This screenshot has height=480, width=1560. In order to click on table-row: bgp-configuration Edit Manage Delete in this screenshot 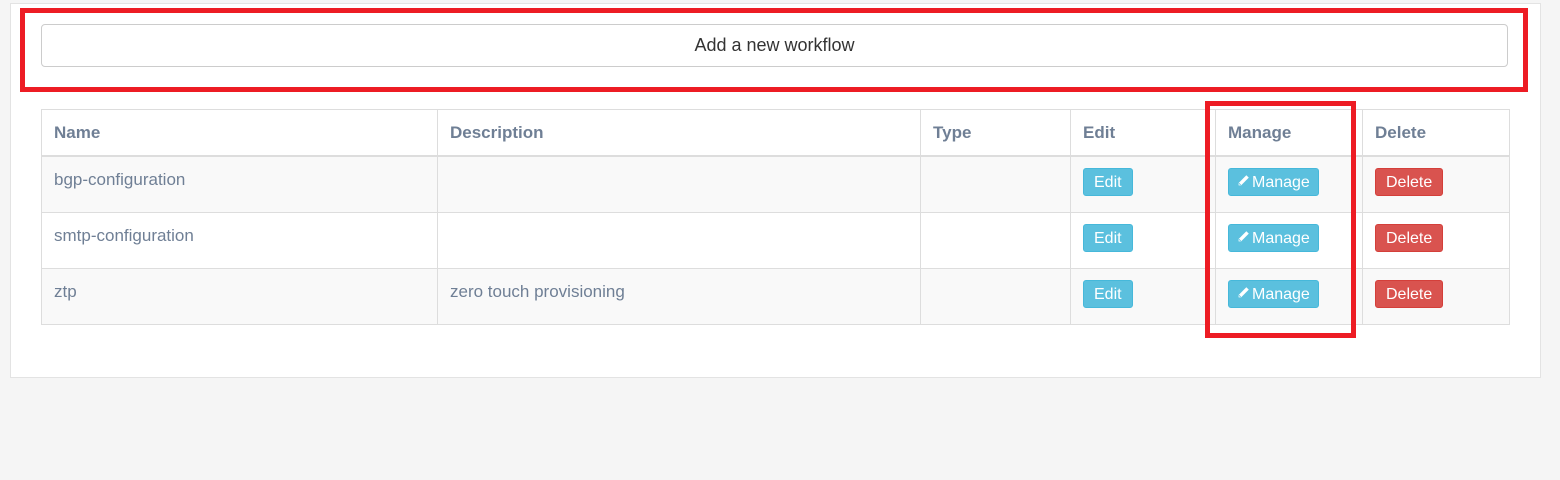, I will do `click(775, 184)`.